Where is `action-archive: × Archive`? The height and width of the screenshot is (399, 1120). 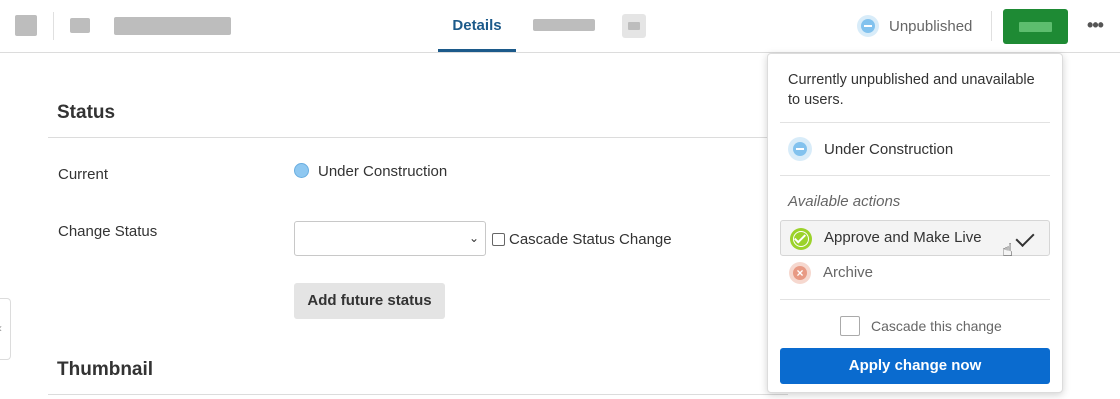 action-archive: × Archive is located at coordinates (915, 273).